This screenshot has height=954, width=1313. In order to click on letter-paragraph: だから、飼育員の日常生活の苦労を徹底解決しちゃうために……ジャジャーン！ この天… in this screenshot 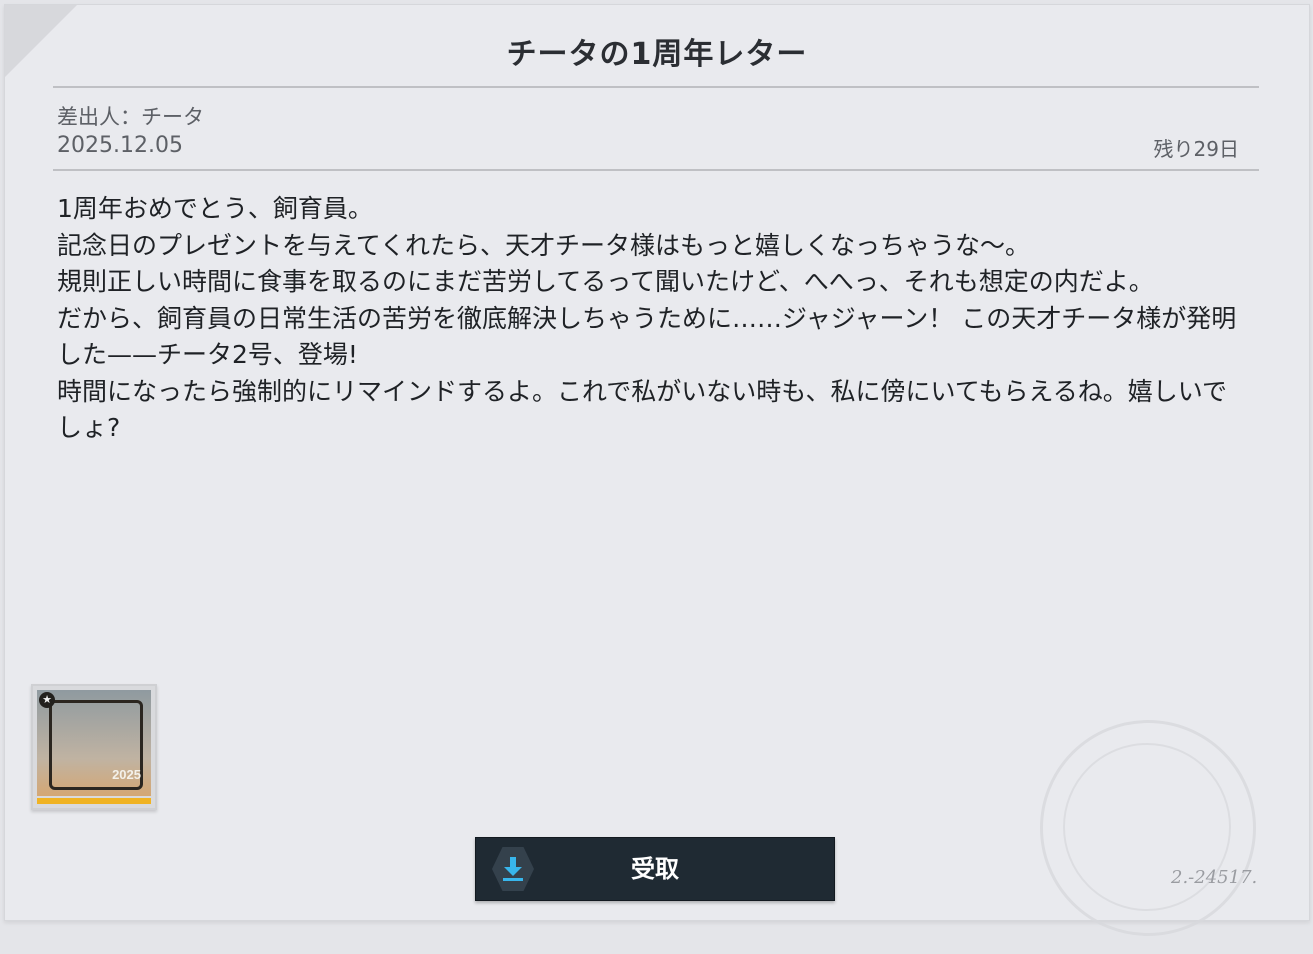, I will do `click(647, 336)`.